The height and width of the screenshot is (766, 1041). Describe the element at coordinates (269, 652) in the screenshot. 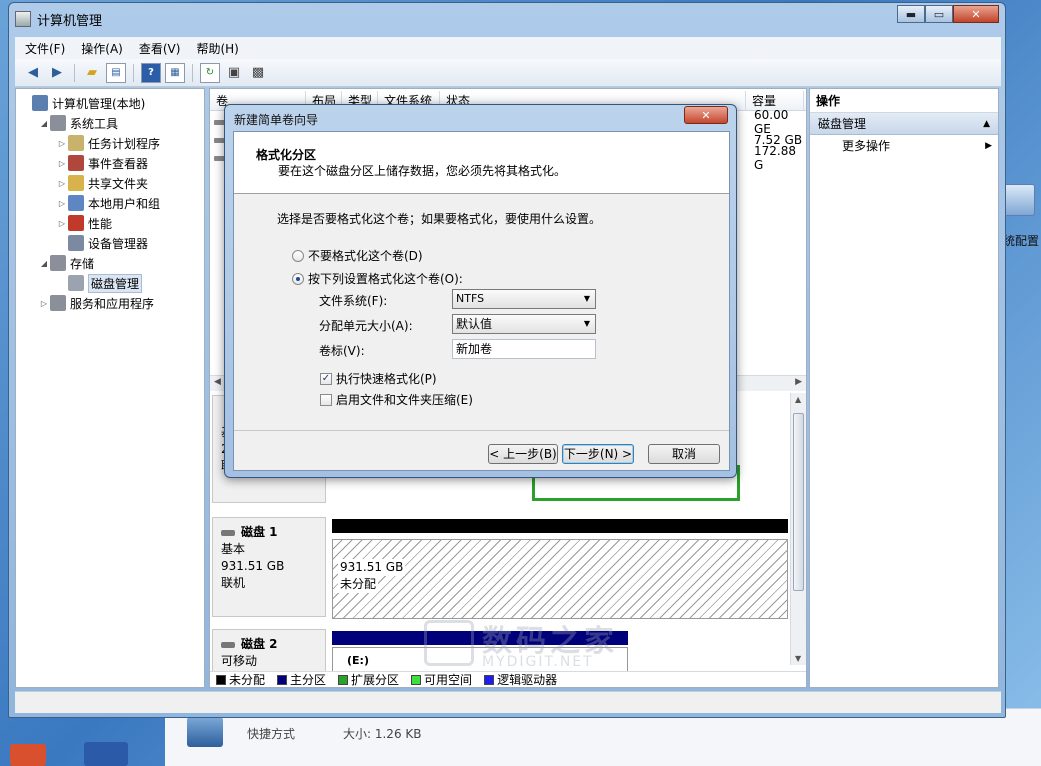

I see `disk-2-label: 磁盘 2 可移动` at that location.